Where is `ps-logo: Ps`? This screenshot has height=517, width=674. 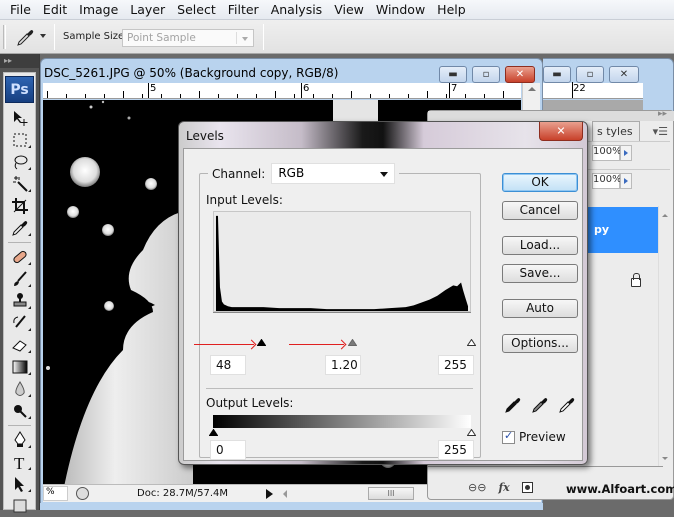 ps-logo: Ps is located at coordinates (19, 89).